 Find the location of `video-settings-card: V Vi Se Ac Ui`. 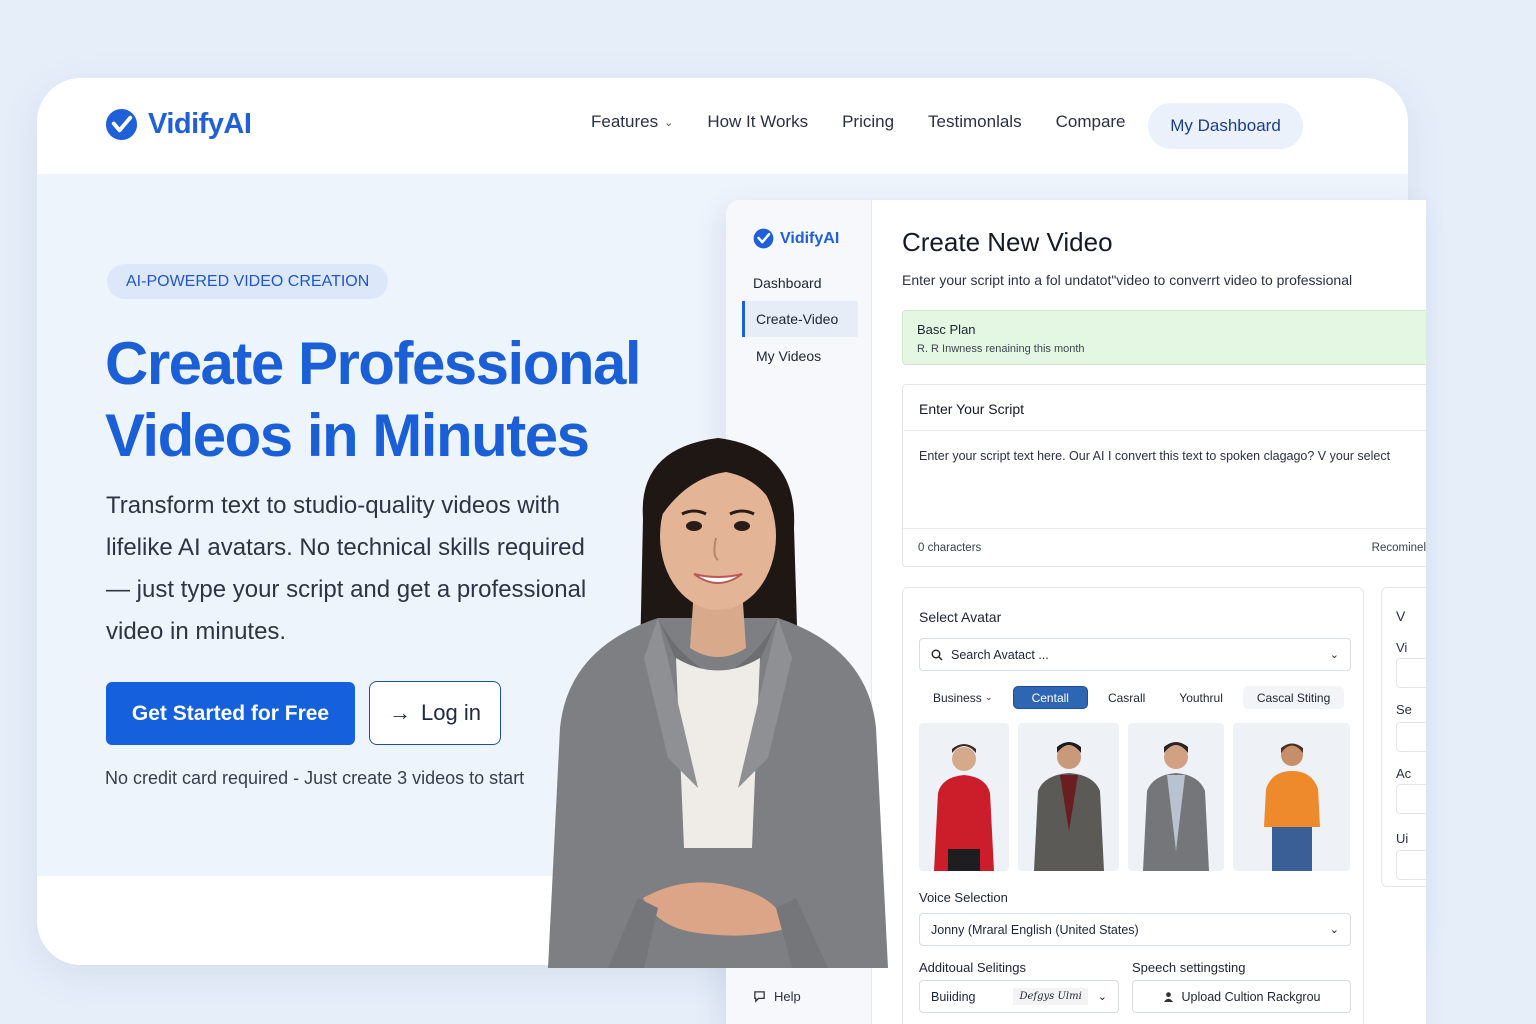

video-settings-card: V Vi Se Ac Ui is located at coordinates (1403, 737).